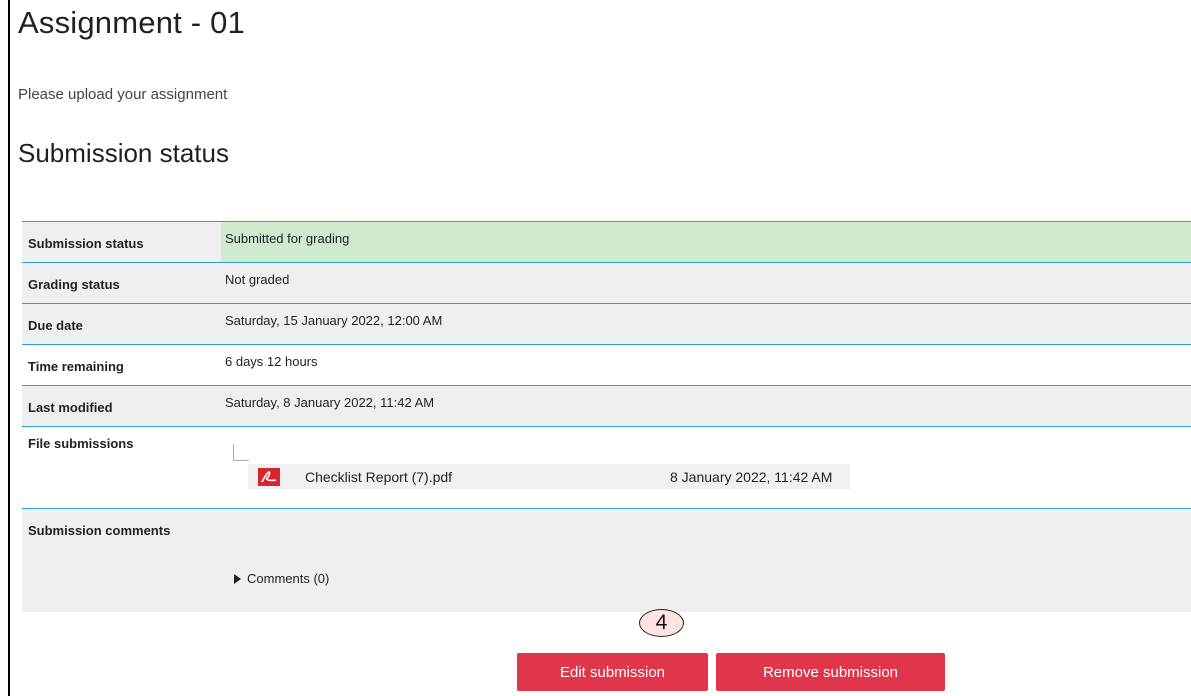 Image resolution: width=1191 pixels, height=696 pixels. Describe the element at coordinates (830, 672) in the screenshot. I see `remove-submission-button: Remove submission` at that location.